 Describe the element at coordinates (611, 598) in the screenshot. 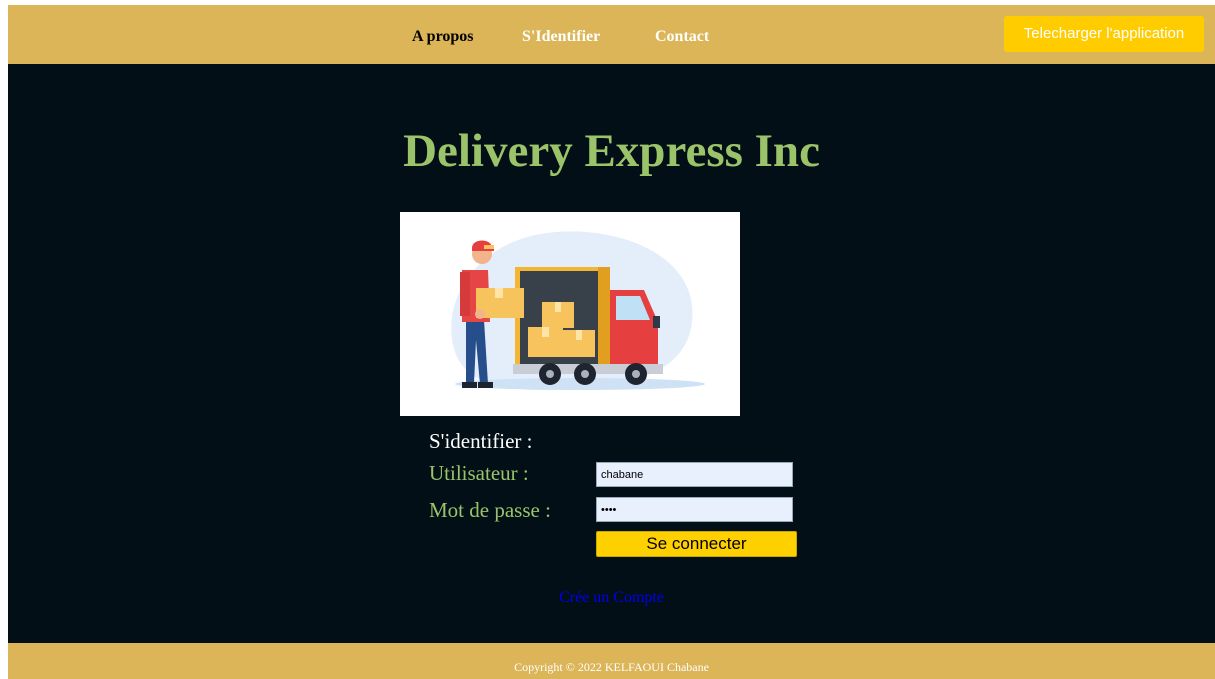

I see `create-account-link: Crée un Compte` at that location.